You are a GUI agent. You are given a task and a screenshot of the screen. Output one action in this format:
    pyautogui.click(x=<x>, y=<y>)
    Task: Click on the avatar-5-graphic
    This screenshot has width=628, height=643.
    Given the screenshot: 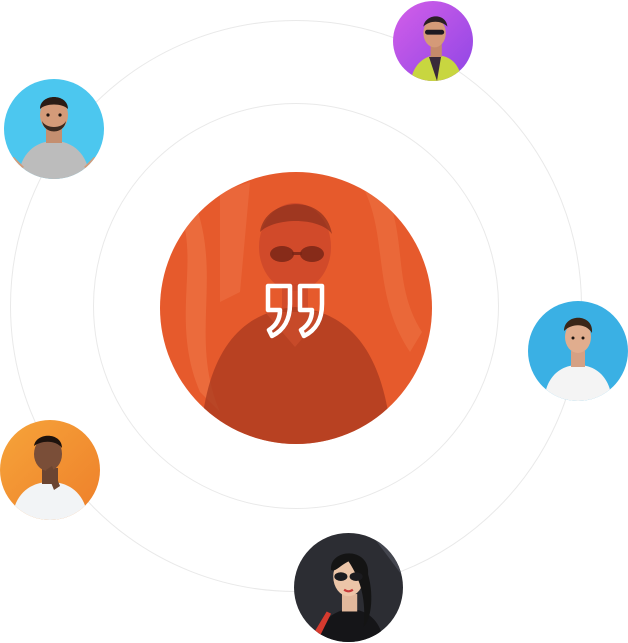 What is the action you would take?
    pyautogui.click(x=348, y=587)
    